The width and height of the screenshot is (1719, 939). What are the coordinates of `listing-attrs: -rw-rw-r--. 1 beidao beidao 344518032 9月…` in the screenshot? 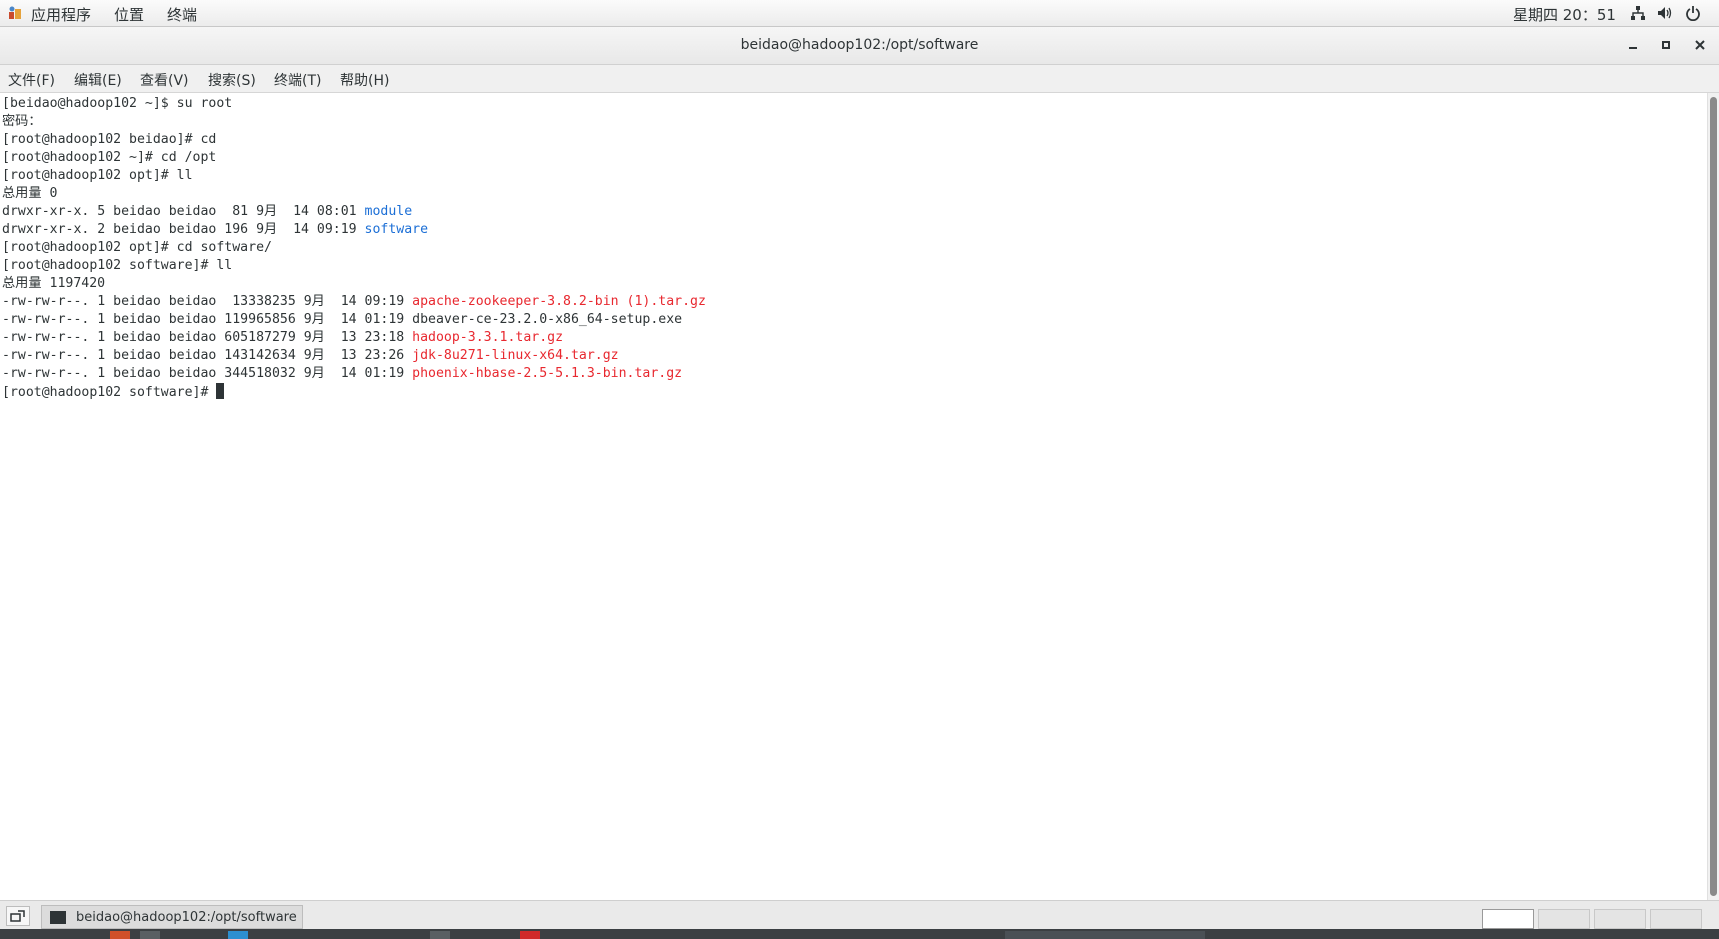 It's located at (207, 373).